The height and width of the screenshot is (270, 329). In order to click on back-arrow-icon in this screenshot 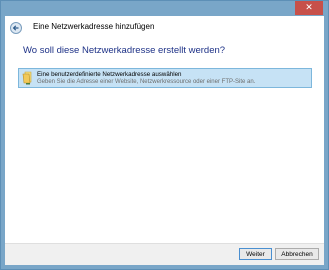, I will do `click(15, 28)`.